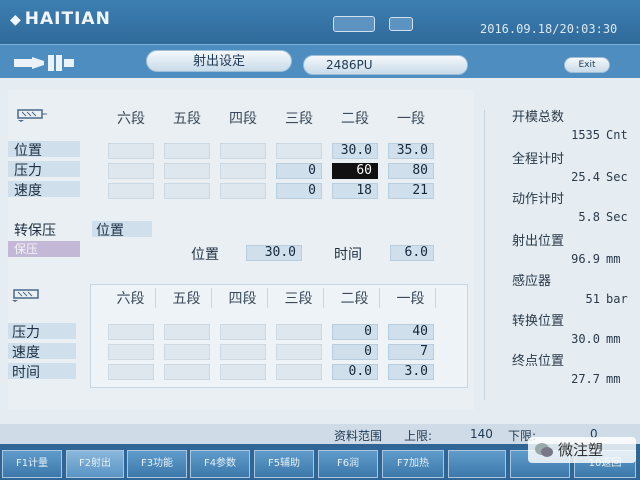  Describe the element at coordinates (95, 464) in the screenshot. I see `function-key-2: F2射出` at that location.